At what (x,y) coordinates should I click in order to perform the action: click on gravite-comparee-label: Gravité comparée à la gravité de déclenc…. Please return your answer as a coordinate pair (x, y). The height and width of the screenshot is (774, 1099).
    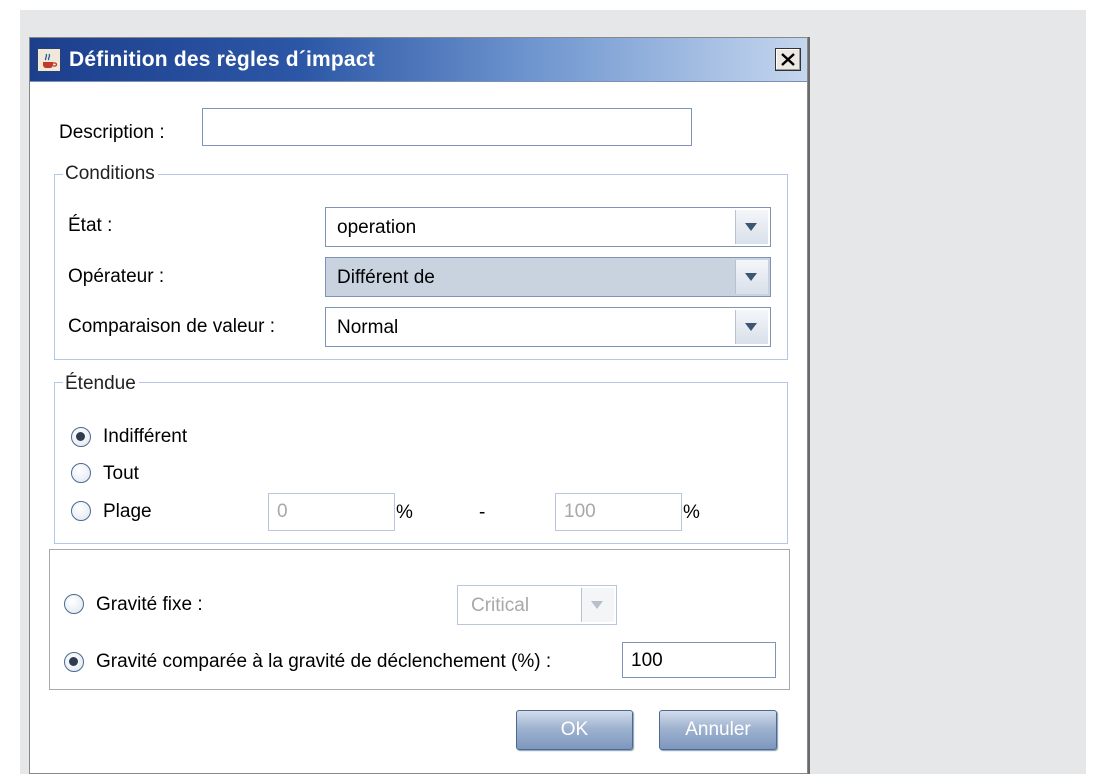
    Looking at the image, I should click on (324, 661).